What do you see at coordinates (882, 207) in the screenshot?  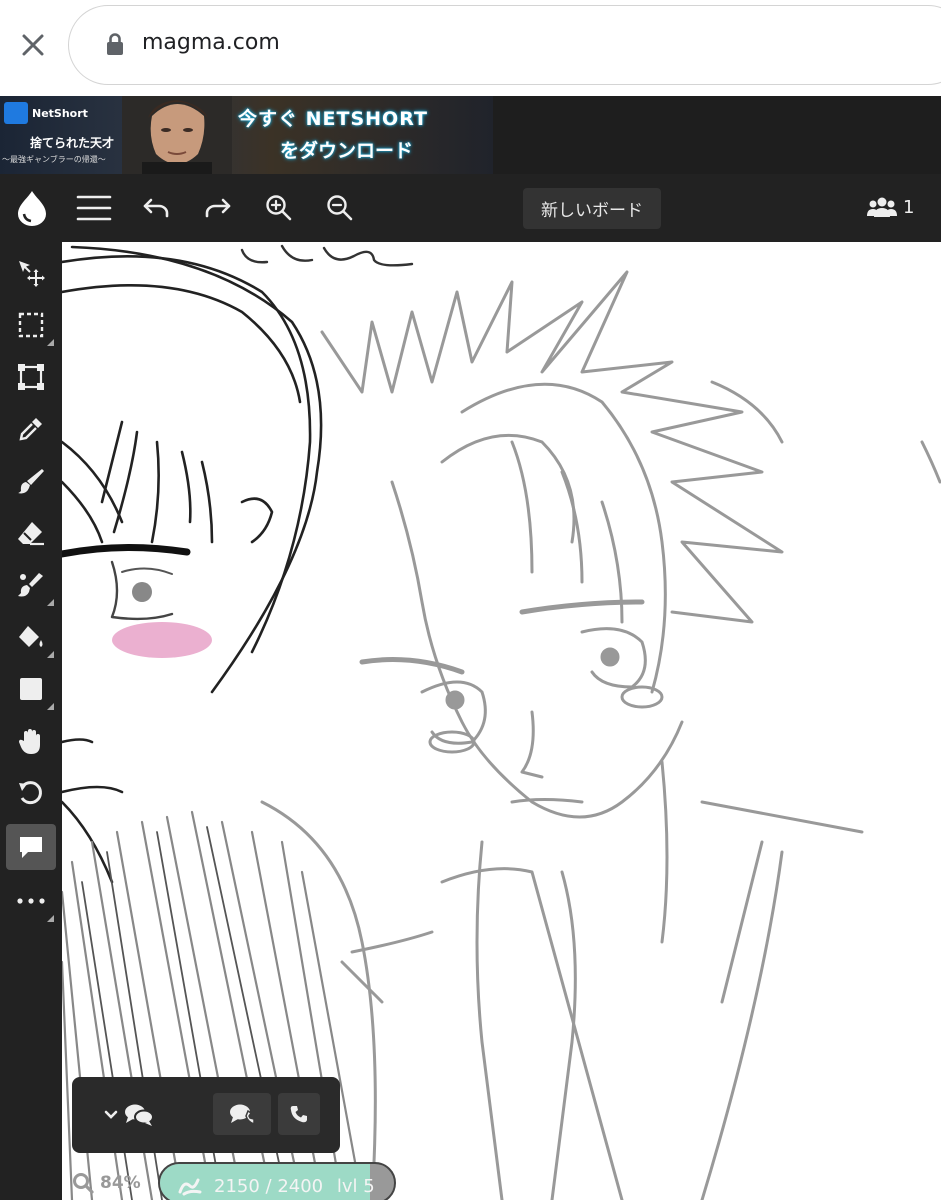 I see `users-icon` at bounding box center [882, 207].